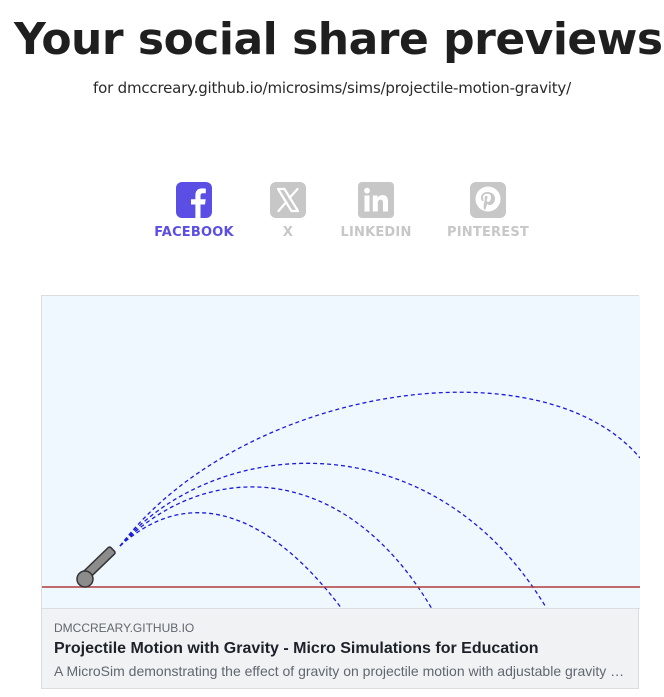 The width and height of the screenshot is (664, 697). What do you see at coordinates (488, 232) in the screenshot?
I see `tab-pinterest-label: PINTEREST` at bounding box center [488, 232].